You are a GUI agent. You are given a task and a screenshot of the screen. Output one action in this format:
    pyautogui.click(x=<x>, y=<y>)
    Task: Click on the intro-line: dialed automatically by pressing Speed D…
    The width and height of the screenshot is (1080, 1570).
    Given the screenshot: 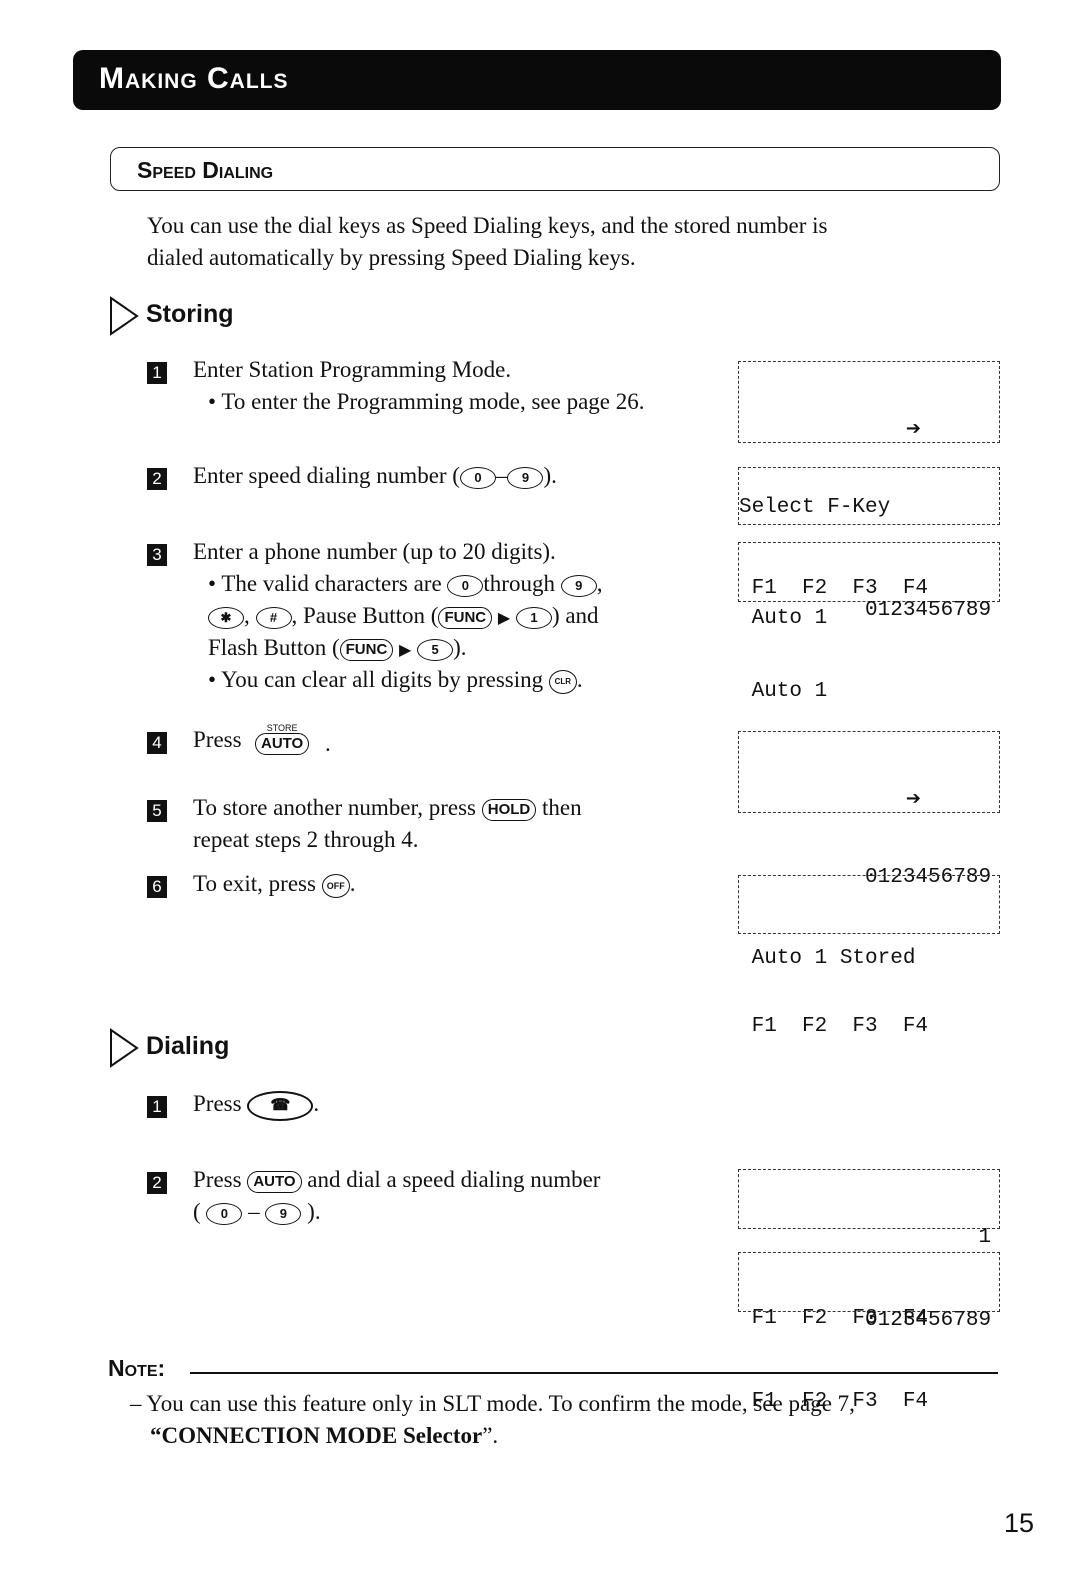 What is the action you would take?
    pyautogui.click(x=391, y=257)
    